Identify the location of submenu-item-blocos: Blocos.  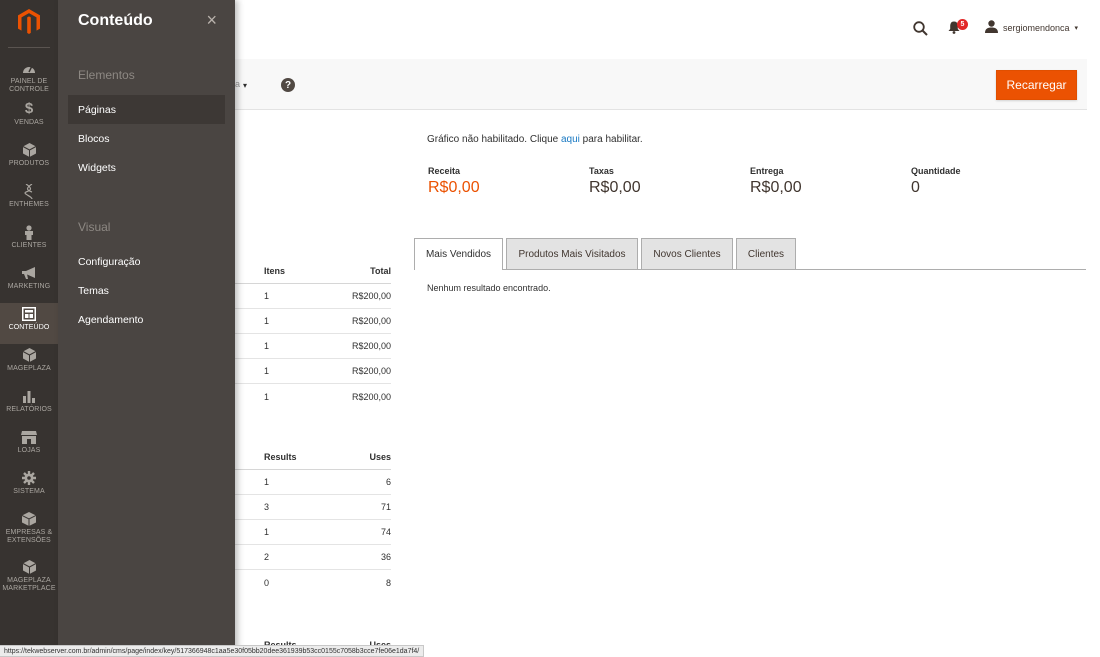
(146, 138).